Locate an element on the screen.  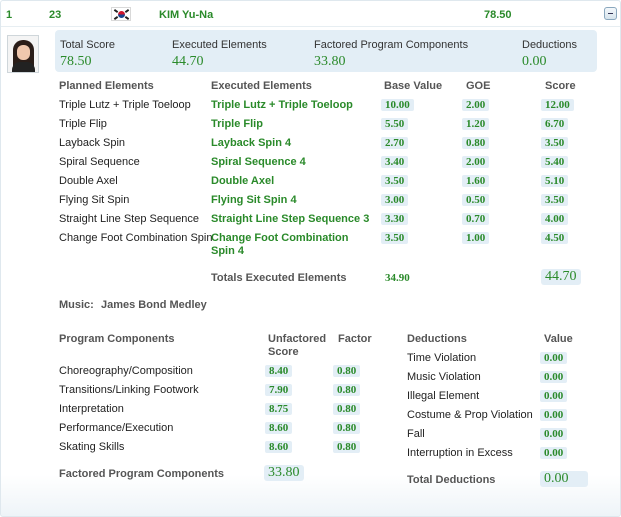
factored-components-total-label: Factored Program Components is located at coordinates (142, 474).